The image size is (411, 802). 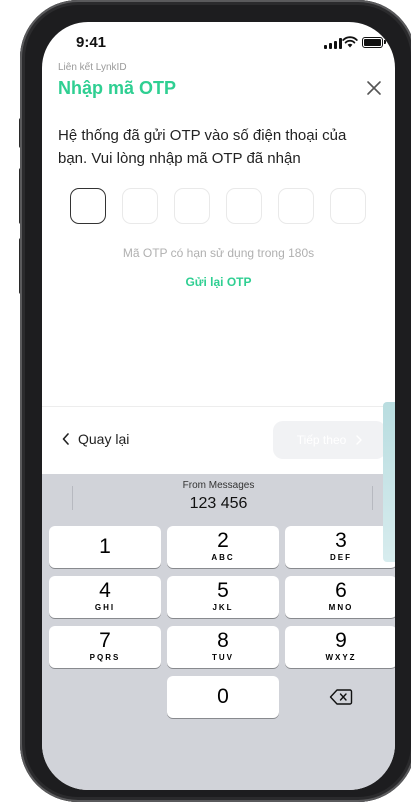 I want to click on key-digit: 0, so click(x=223, y=696).